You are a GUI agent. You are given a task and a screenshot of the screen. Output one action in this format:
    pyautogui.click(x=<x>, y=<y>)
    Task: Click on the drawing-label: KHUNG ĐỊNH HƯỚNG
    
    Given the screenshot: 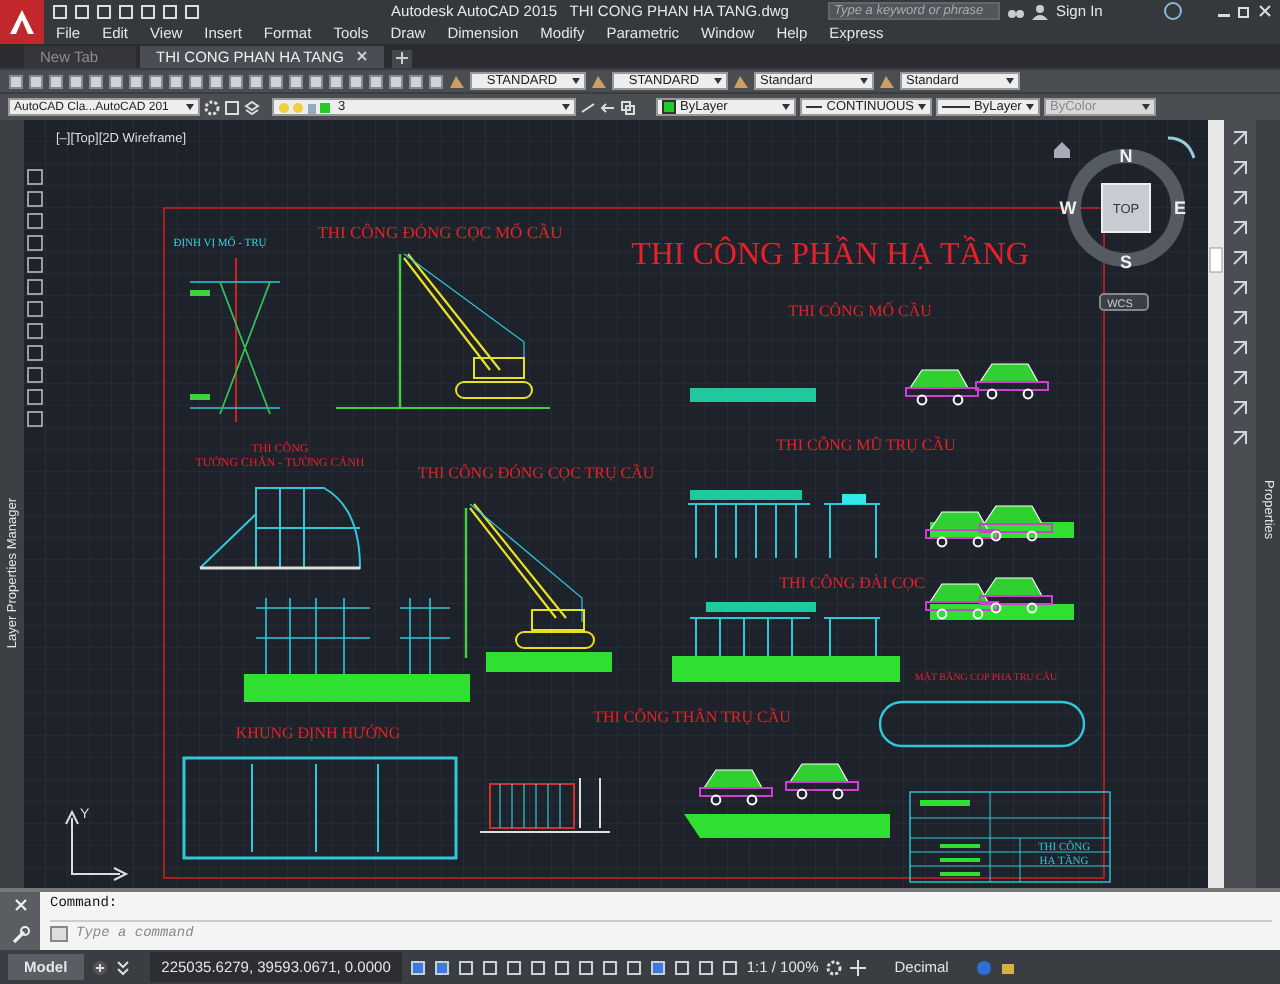 What is the action you would take?
    pyautogui.click(x=318, y=733)
    